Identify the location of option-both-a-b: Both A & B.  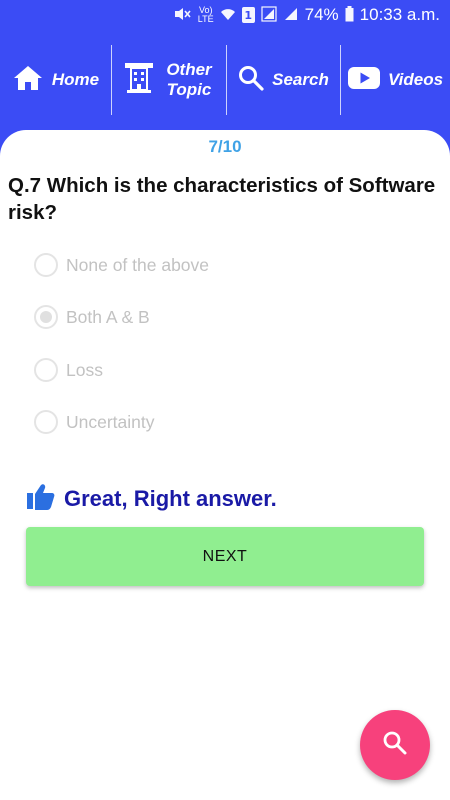
(92, 317).